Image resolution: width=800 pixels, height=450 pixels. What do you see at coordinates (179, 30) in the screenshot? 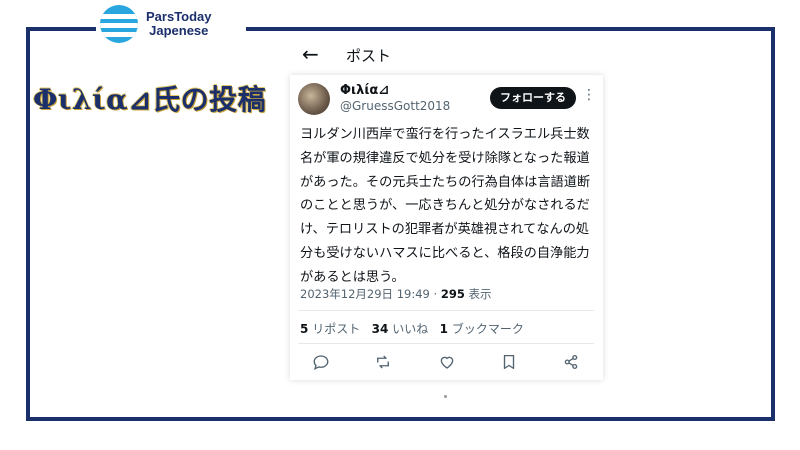
I see `logo-line-2: Japenese` at bounding box center [179, 30].